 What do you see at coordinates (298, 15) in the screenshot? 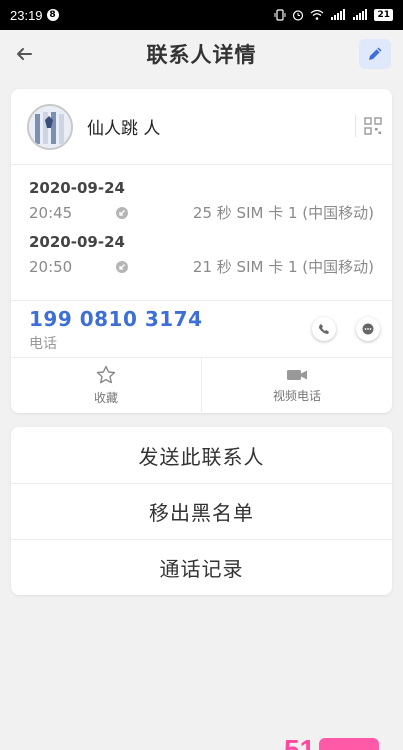
I see `alarm-icon` at bounding box center [298, 15].